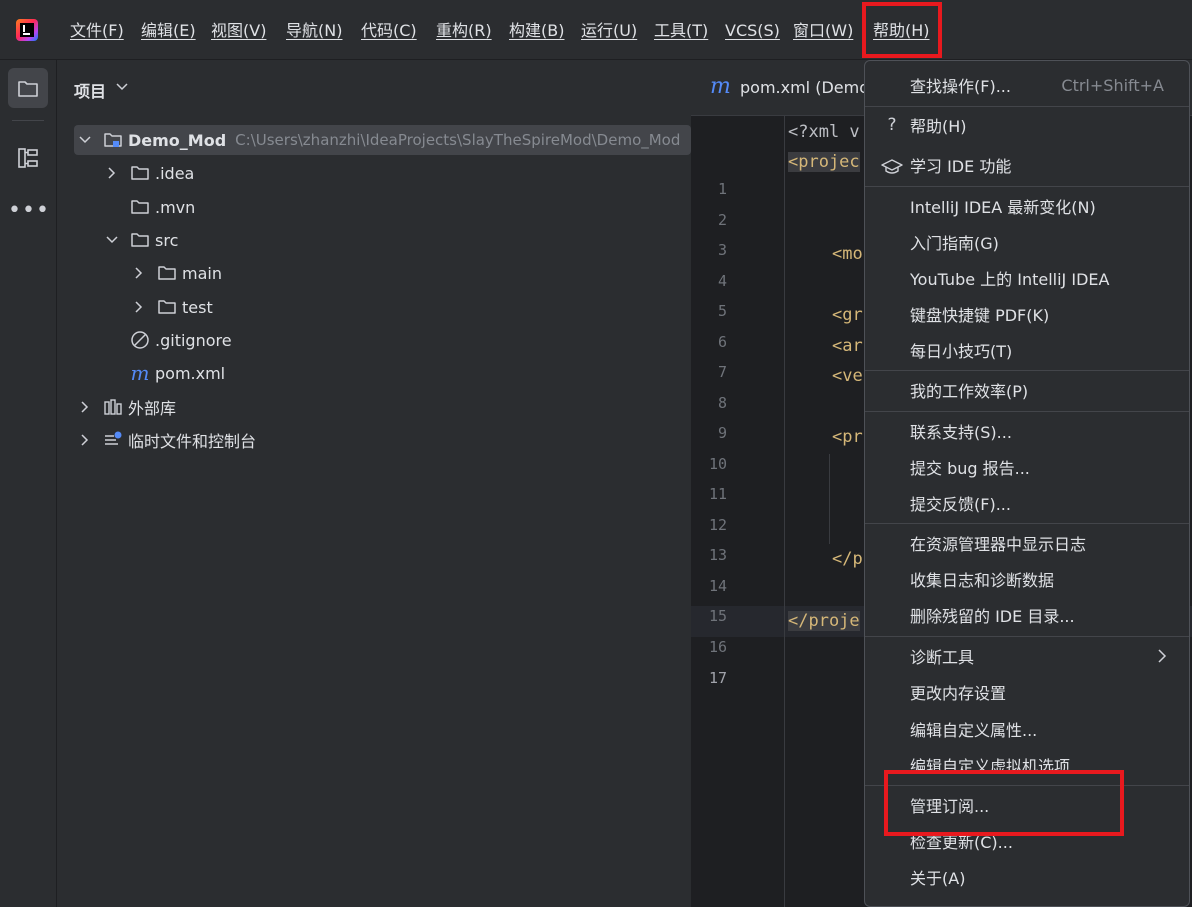  Describe the element at coordinates (969, 392) in the screenshot. I see `menu-item-productivity: 我的工作效率(P)` at that location.